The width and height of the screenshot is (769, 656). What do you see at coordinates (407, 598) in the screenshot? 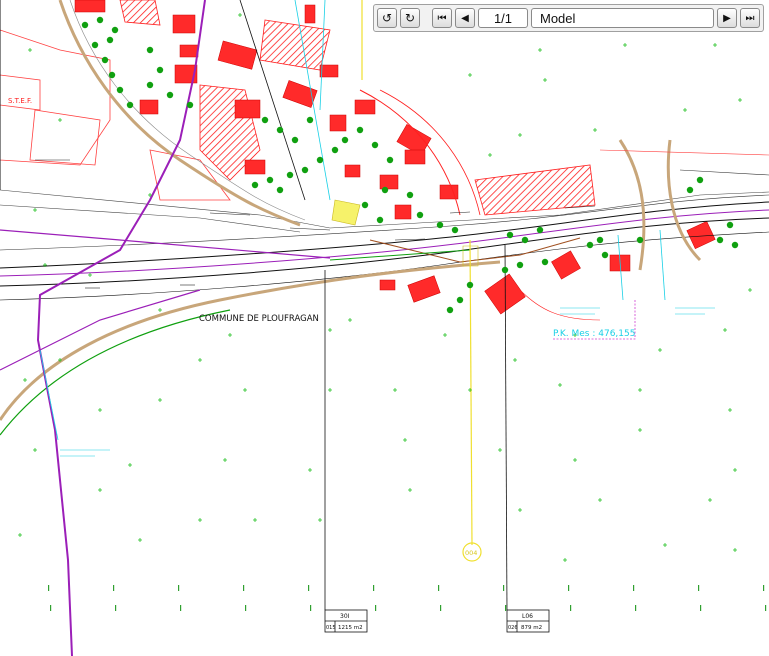
I see `grid-ticks` at bounding box center [407, 598].